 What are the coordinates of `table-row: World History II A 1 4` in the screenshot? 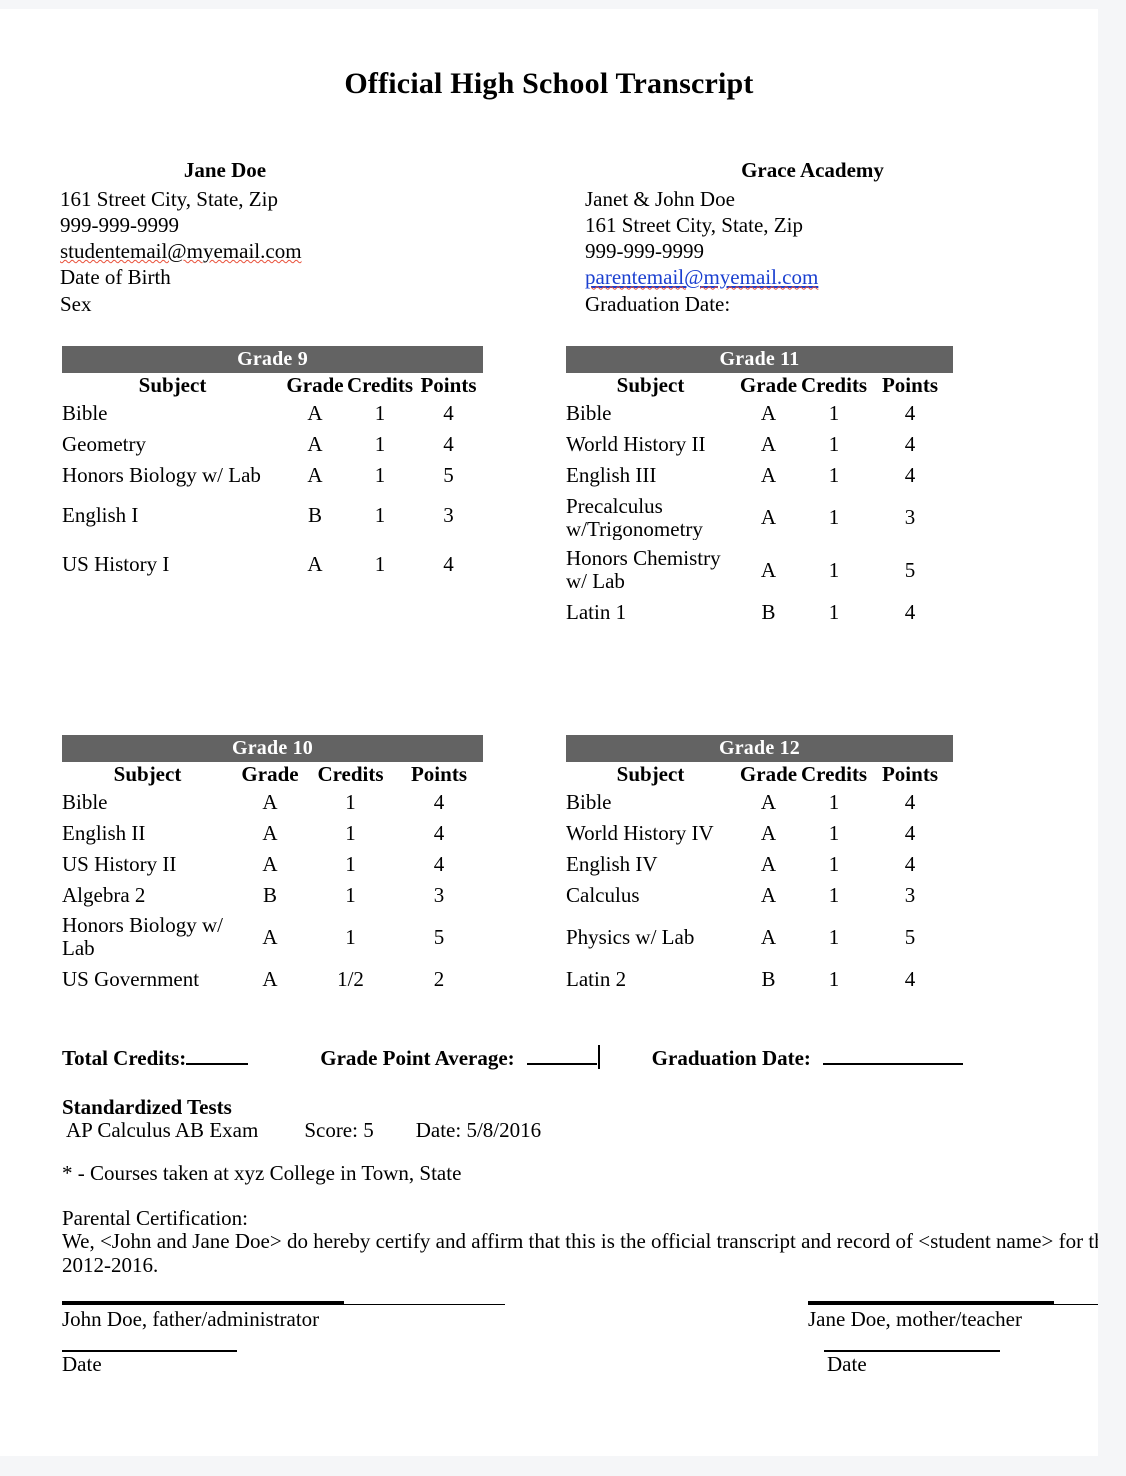 It's located at (759, 444).